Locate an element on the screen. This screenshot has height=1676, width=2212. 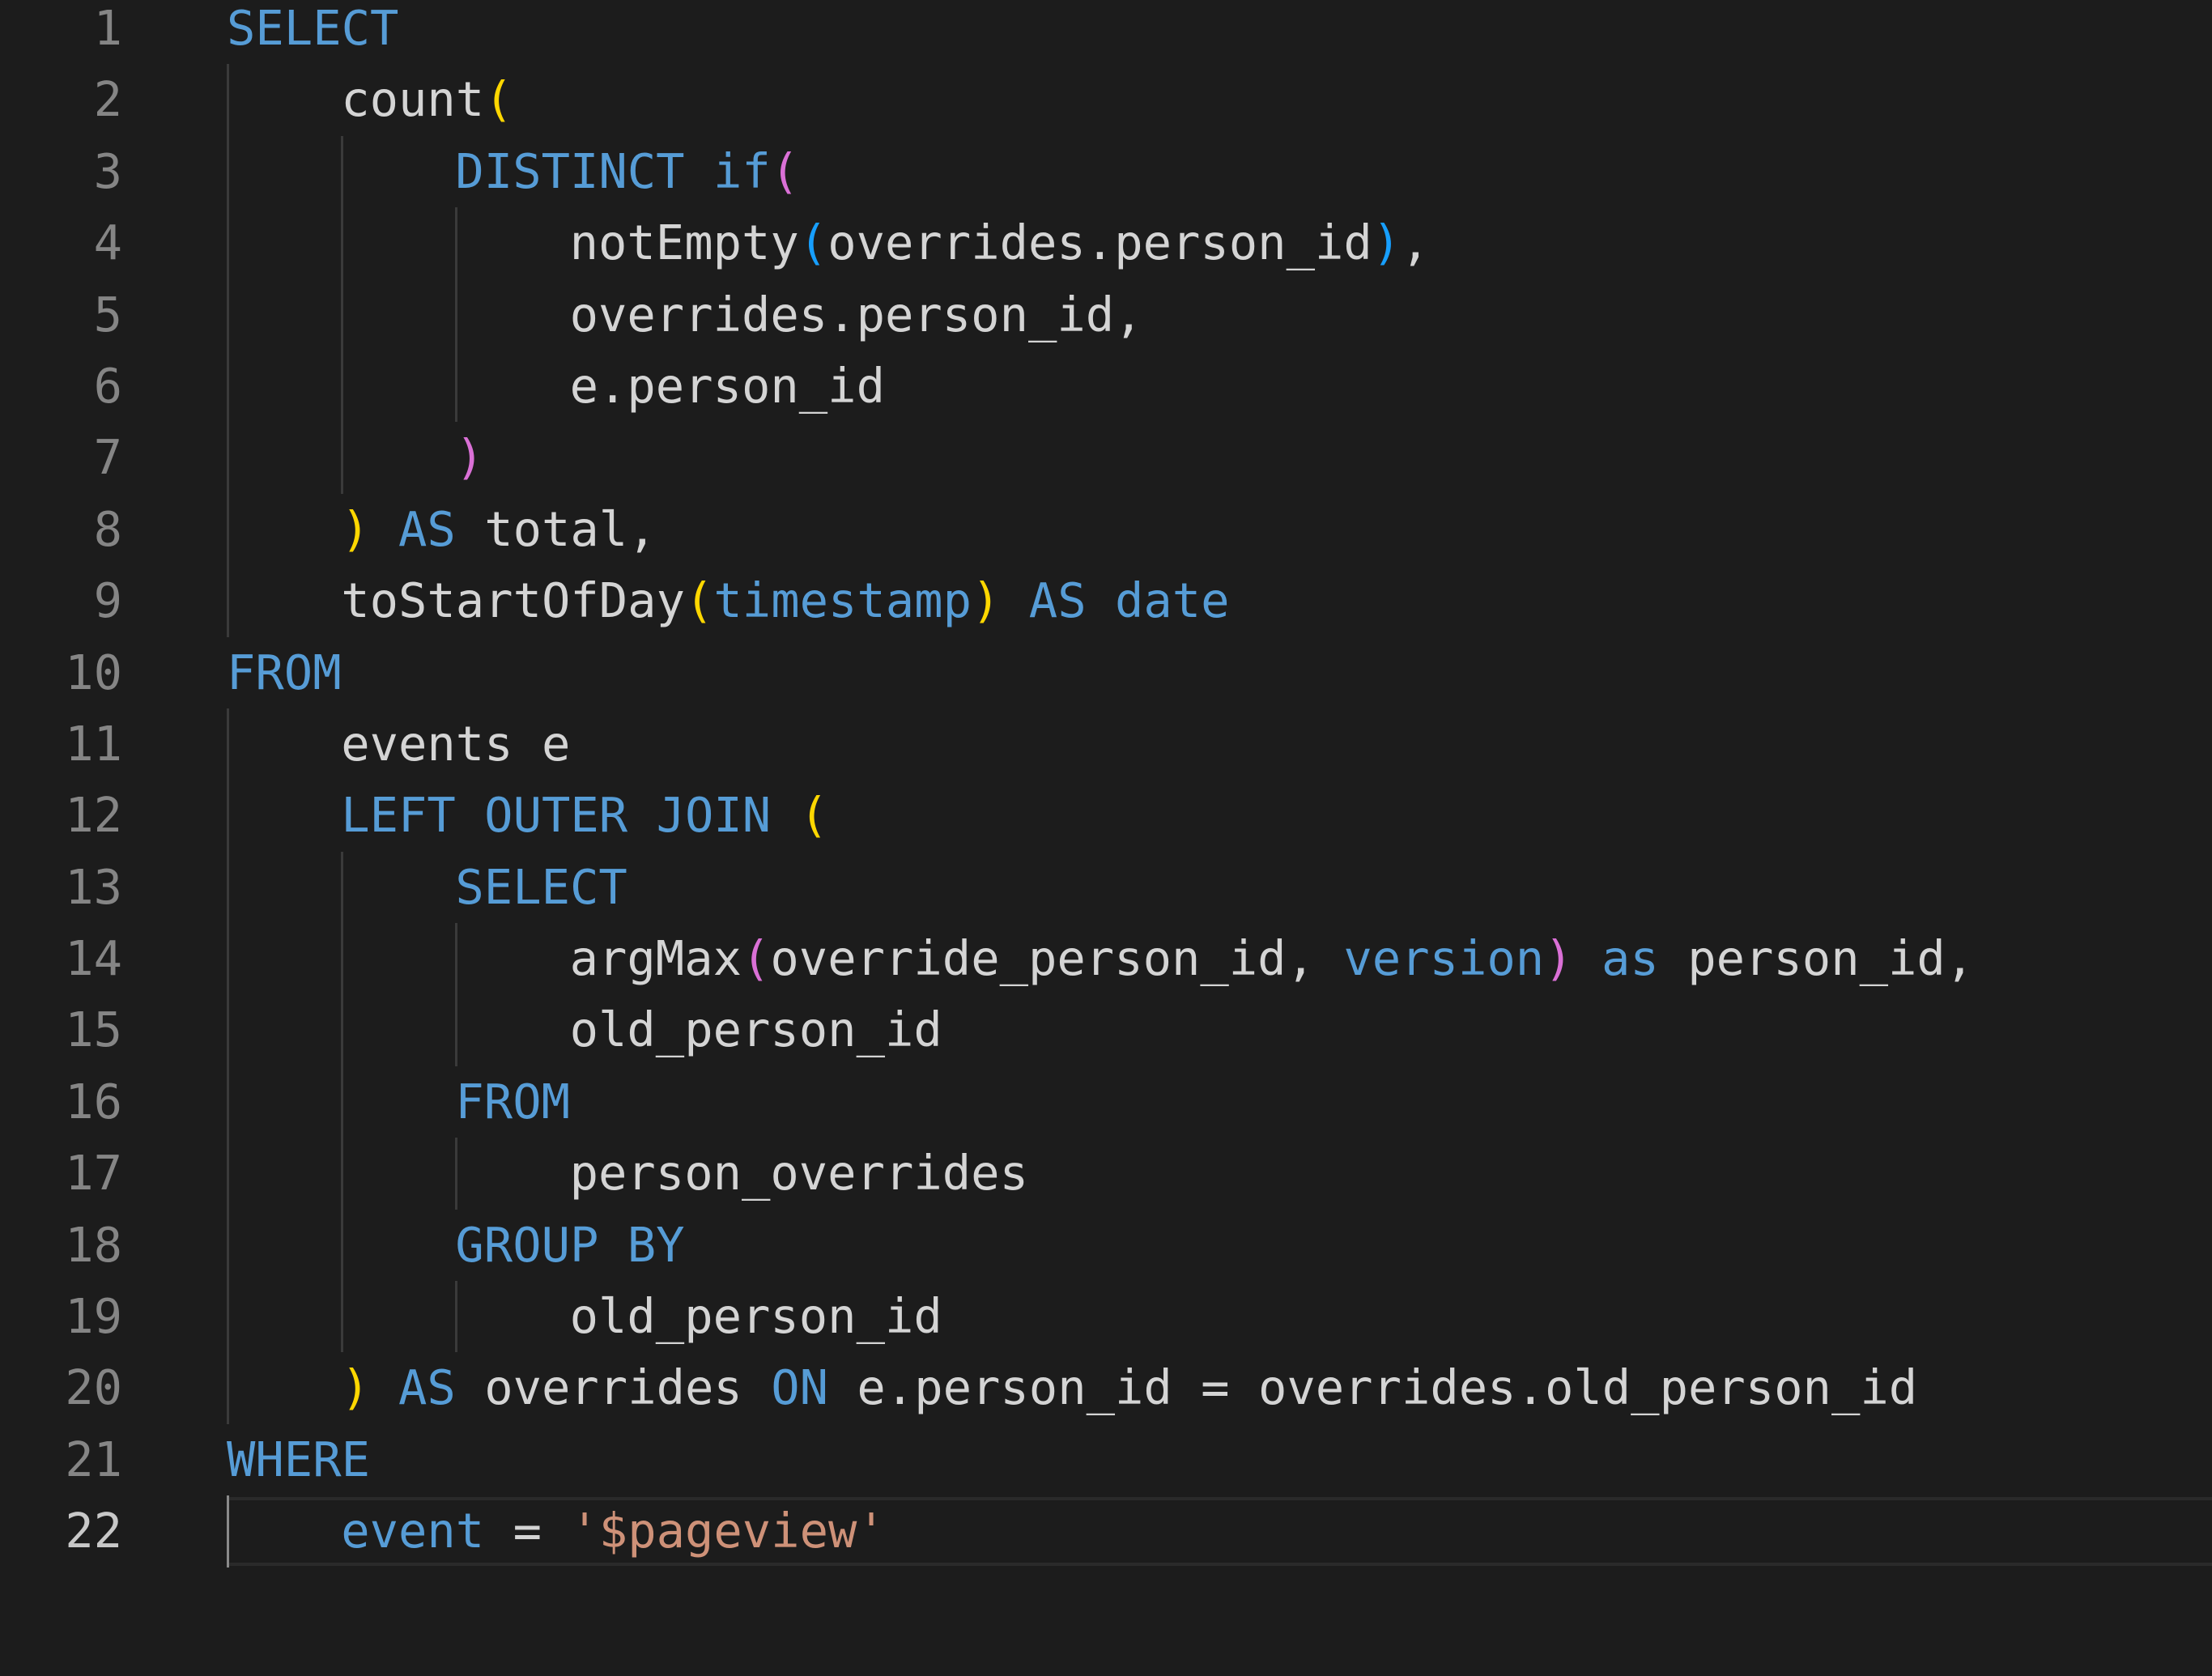
line-number: 12 is located at coordinates (61, 815).